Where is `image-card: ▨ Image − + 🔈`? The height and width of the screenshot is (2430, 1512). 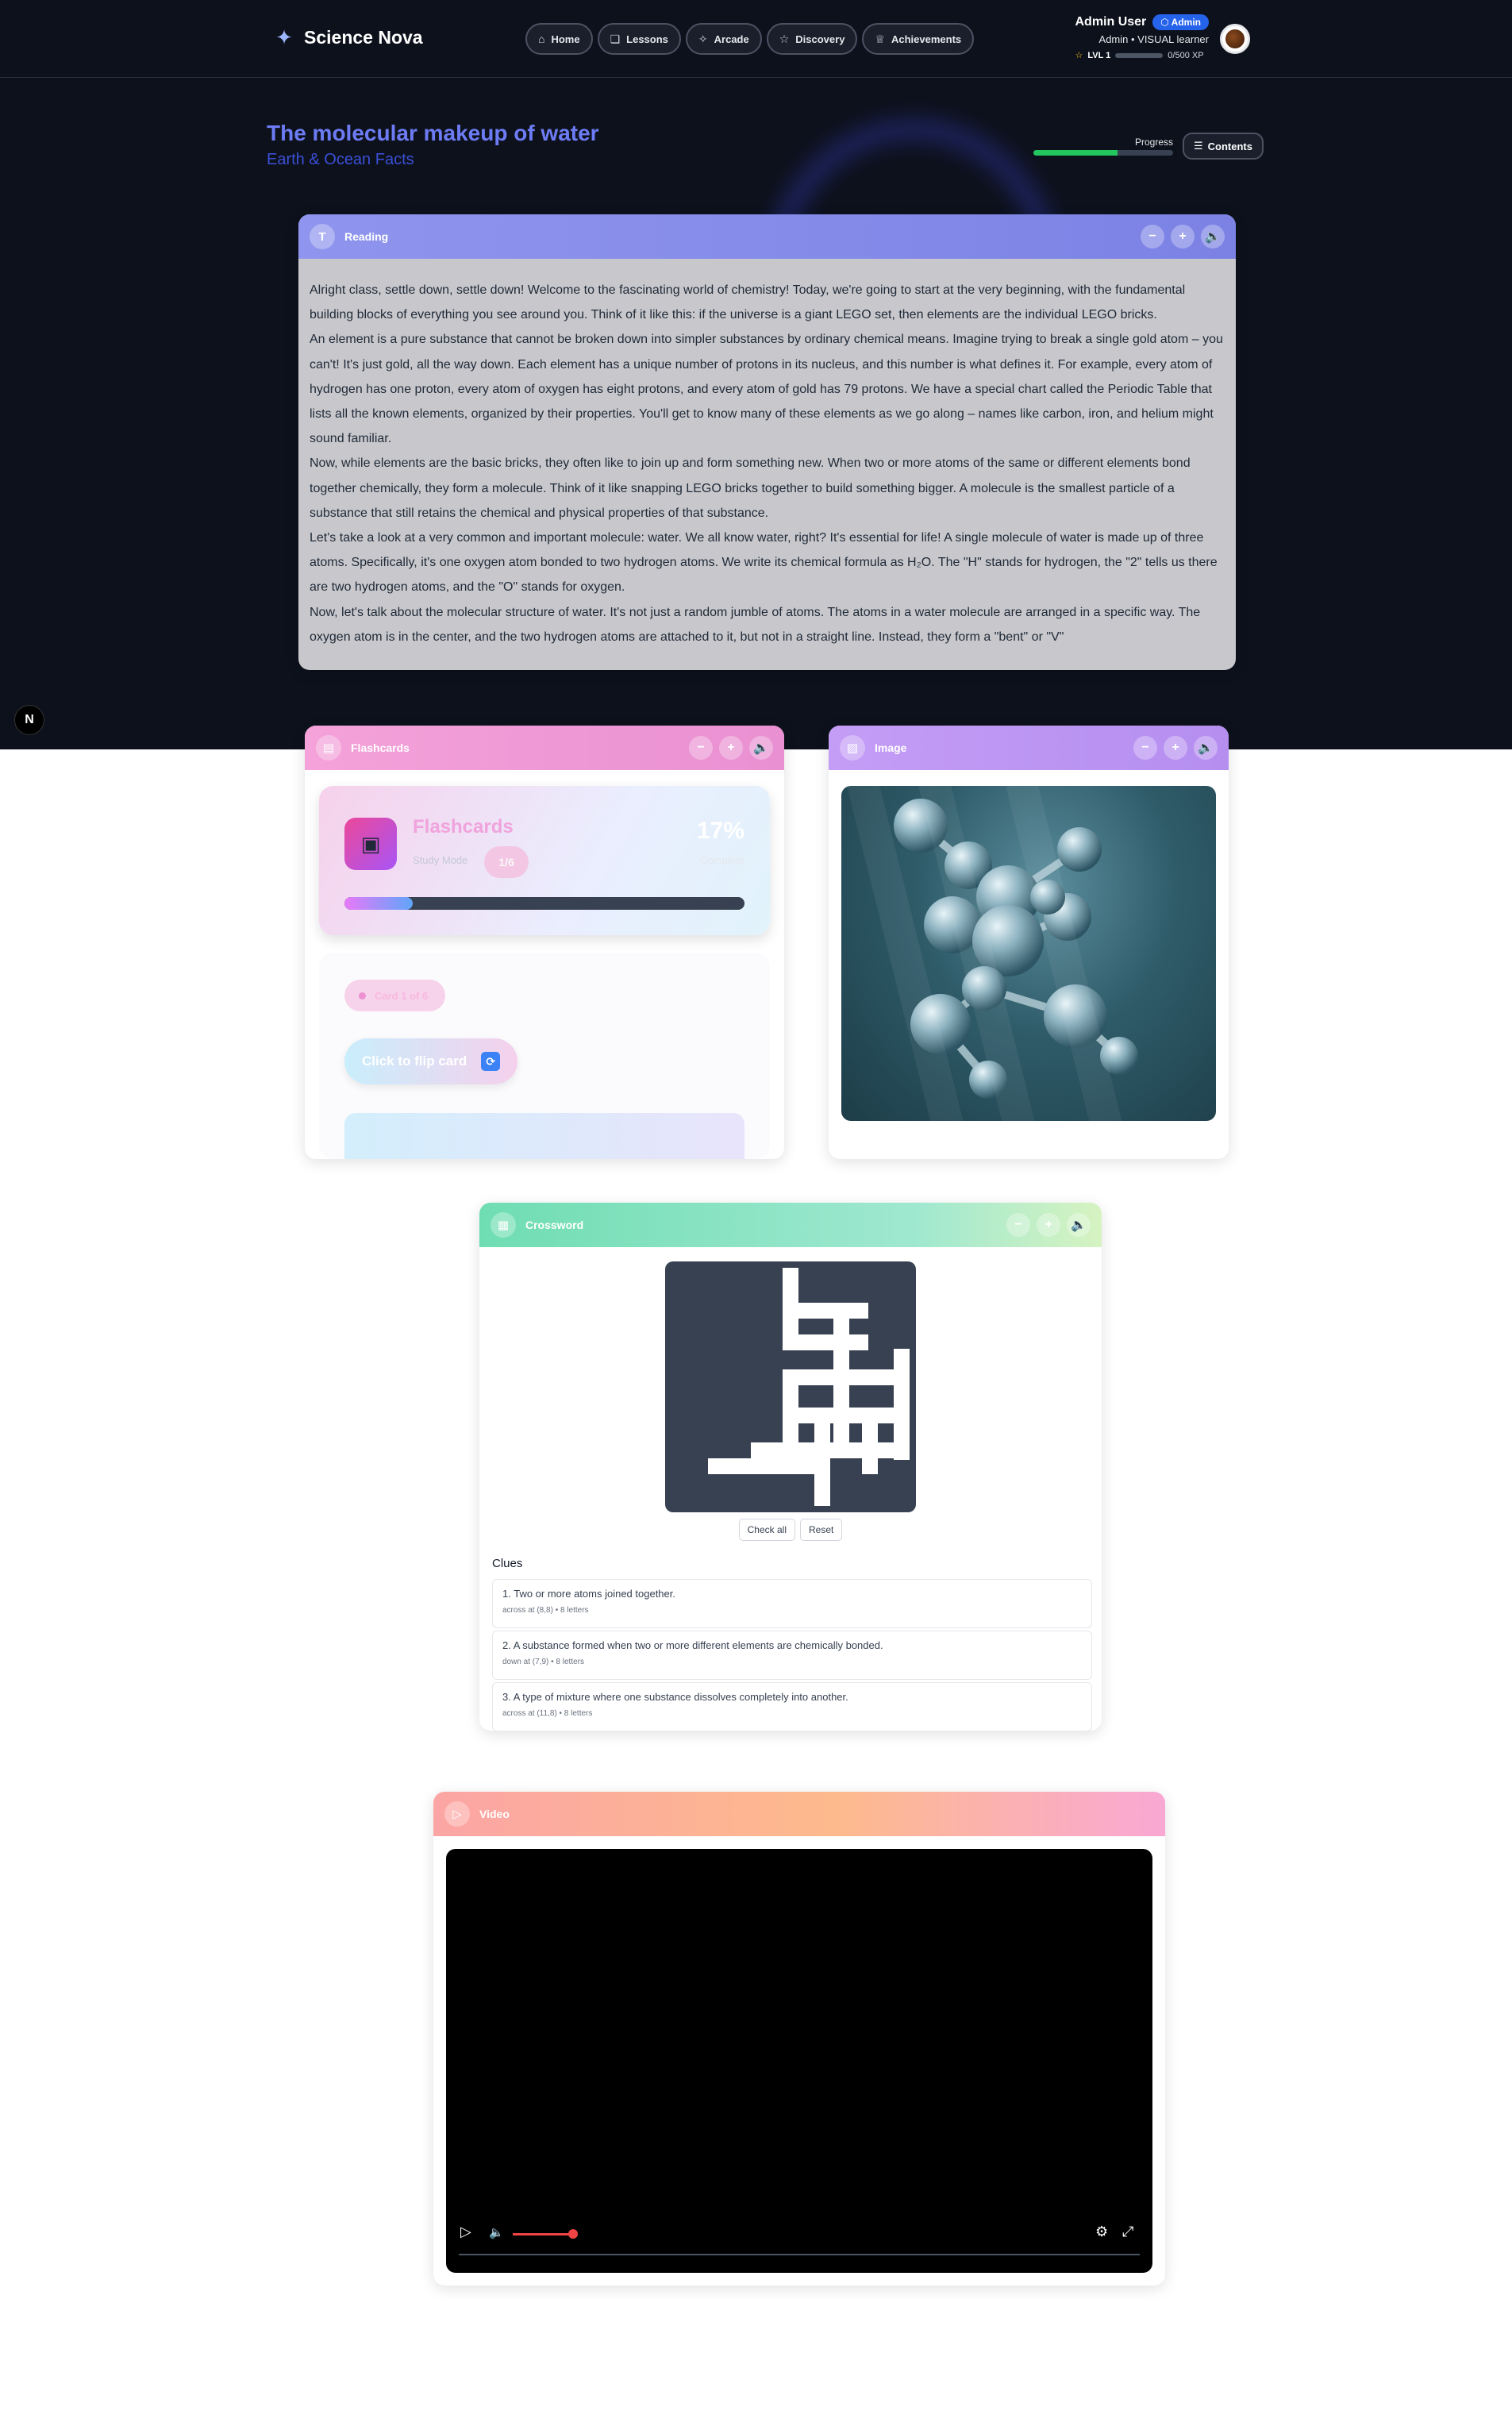 image-card: ▨ Image − + 🔈 is located at coordinates (1029, 943).